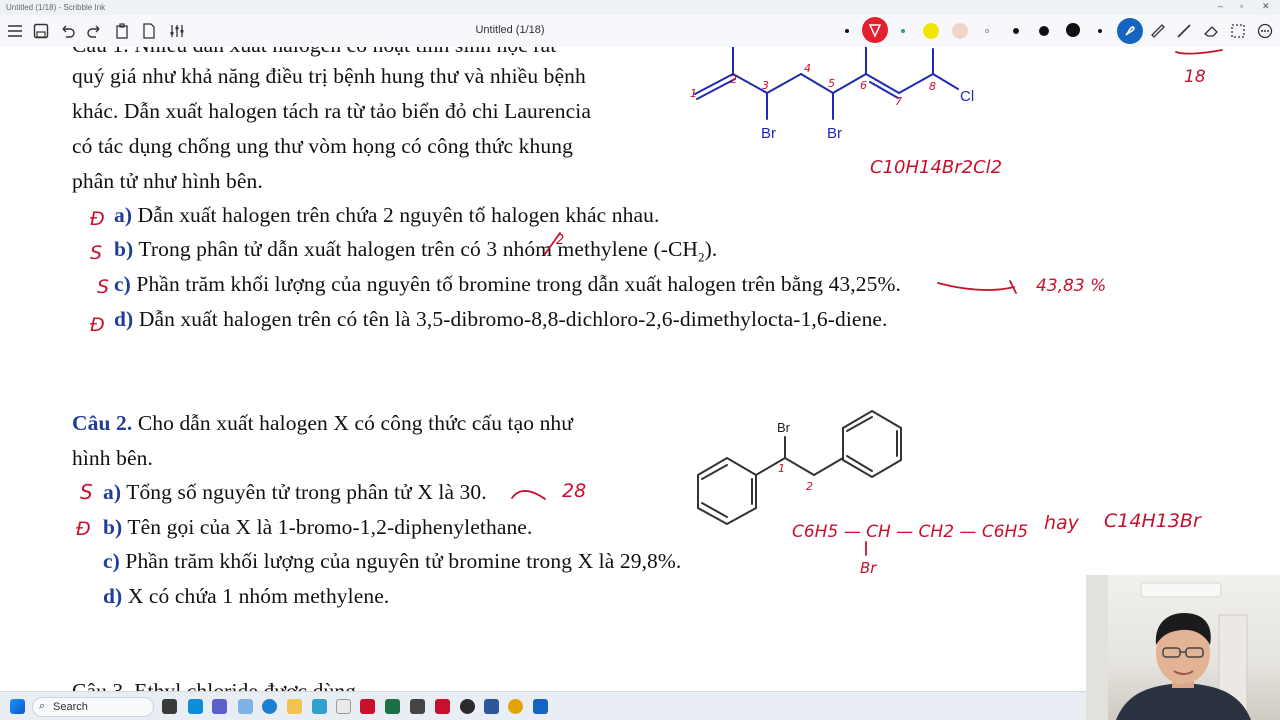  Describe the element at coordinates (936, 167) in the screenshot. I see `hw-q1-formula: C10H14Br2Cl2` at that location.